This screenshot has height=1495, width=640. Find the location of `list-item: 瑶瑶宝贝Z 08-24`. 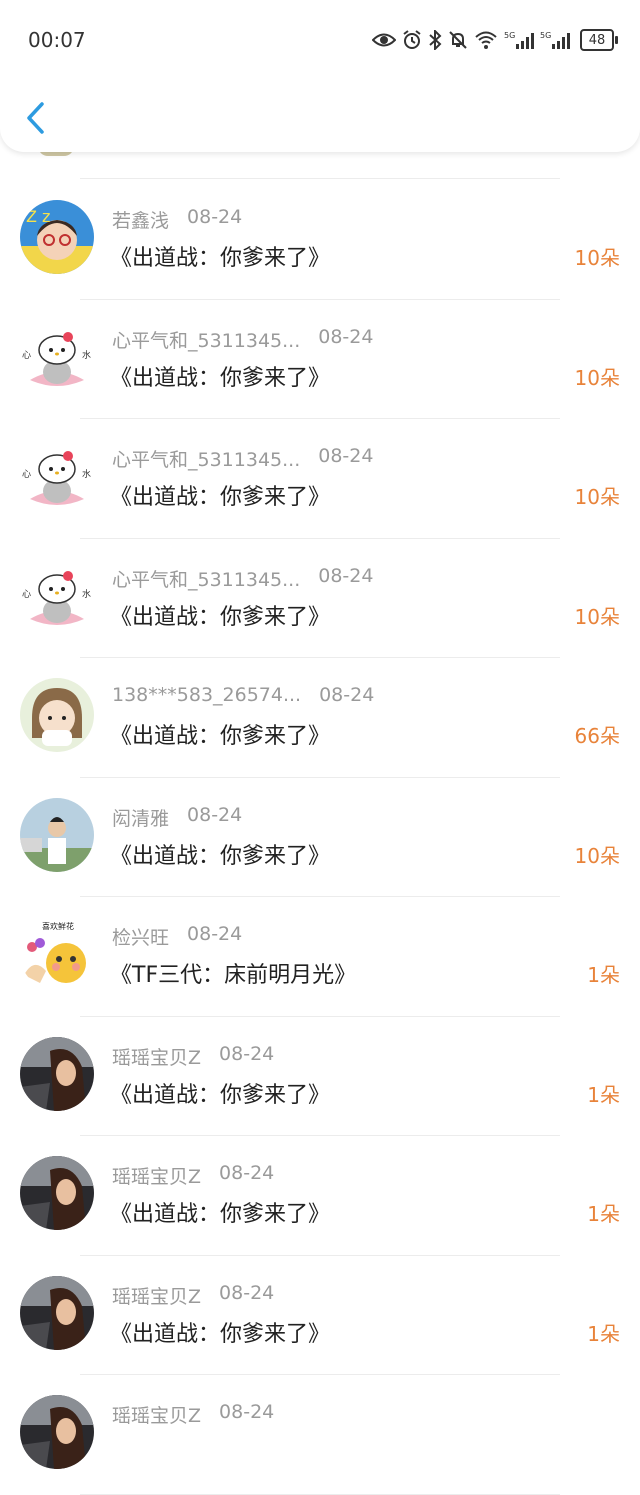

list-item: 瑶瑶宝贝Z 08-24 is located at coordinates (320, 1435).